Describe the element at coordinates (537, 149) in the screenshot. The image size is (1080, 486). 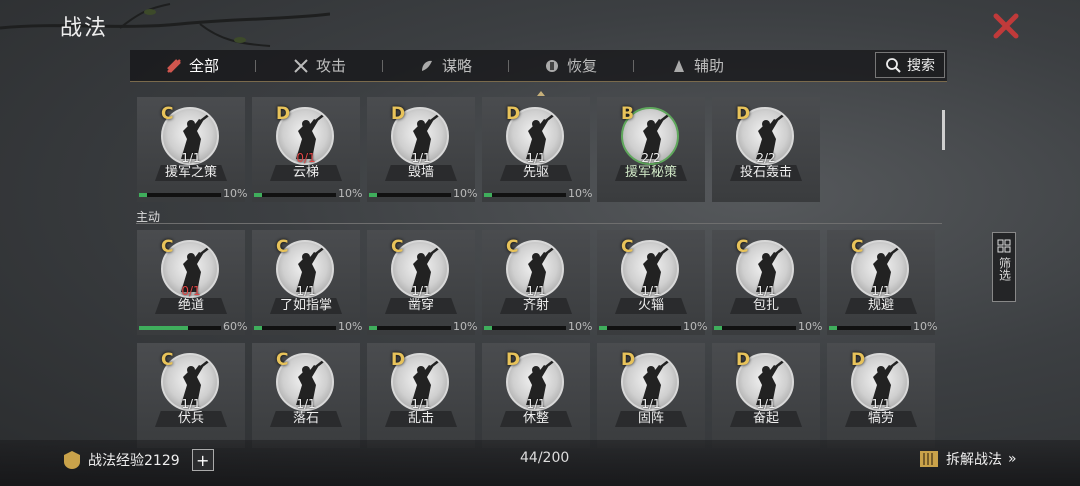
I see `skill-card: D 1/1 先驱 10%` at that location.